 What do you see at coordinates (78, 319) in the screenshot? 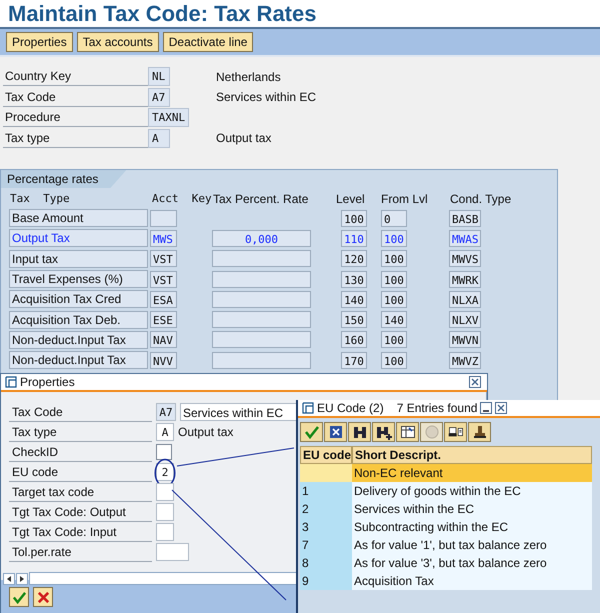
I see `tax-type-field: Acquisition Tax Deb.` at bounding box center [78, 319].